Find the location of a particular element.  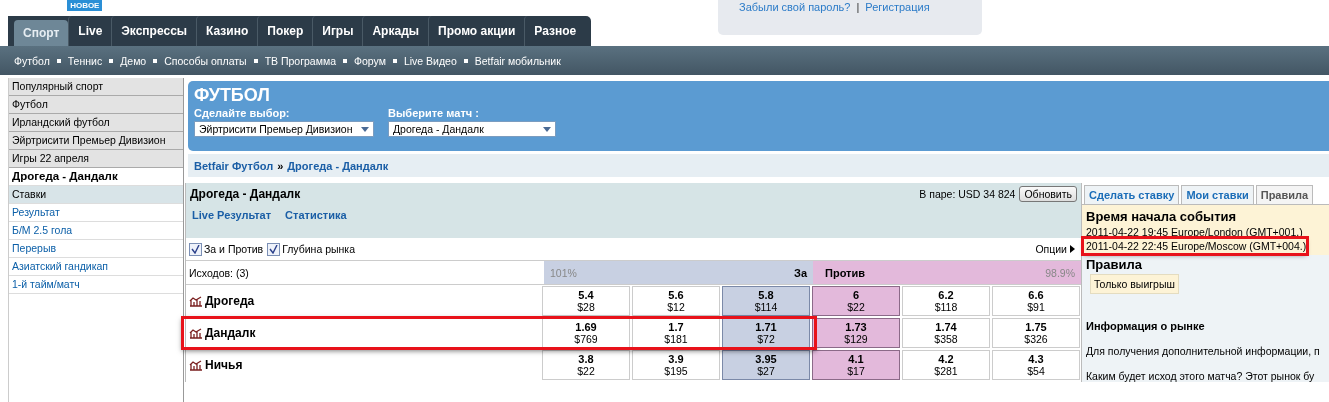

start-time-title: Время начала события is located at coordinates (1162, 217).